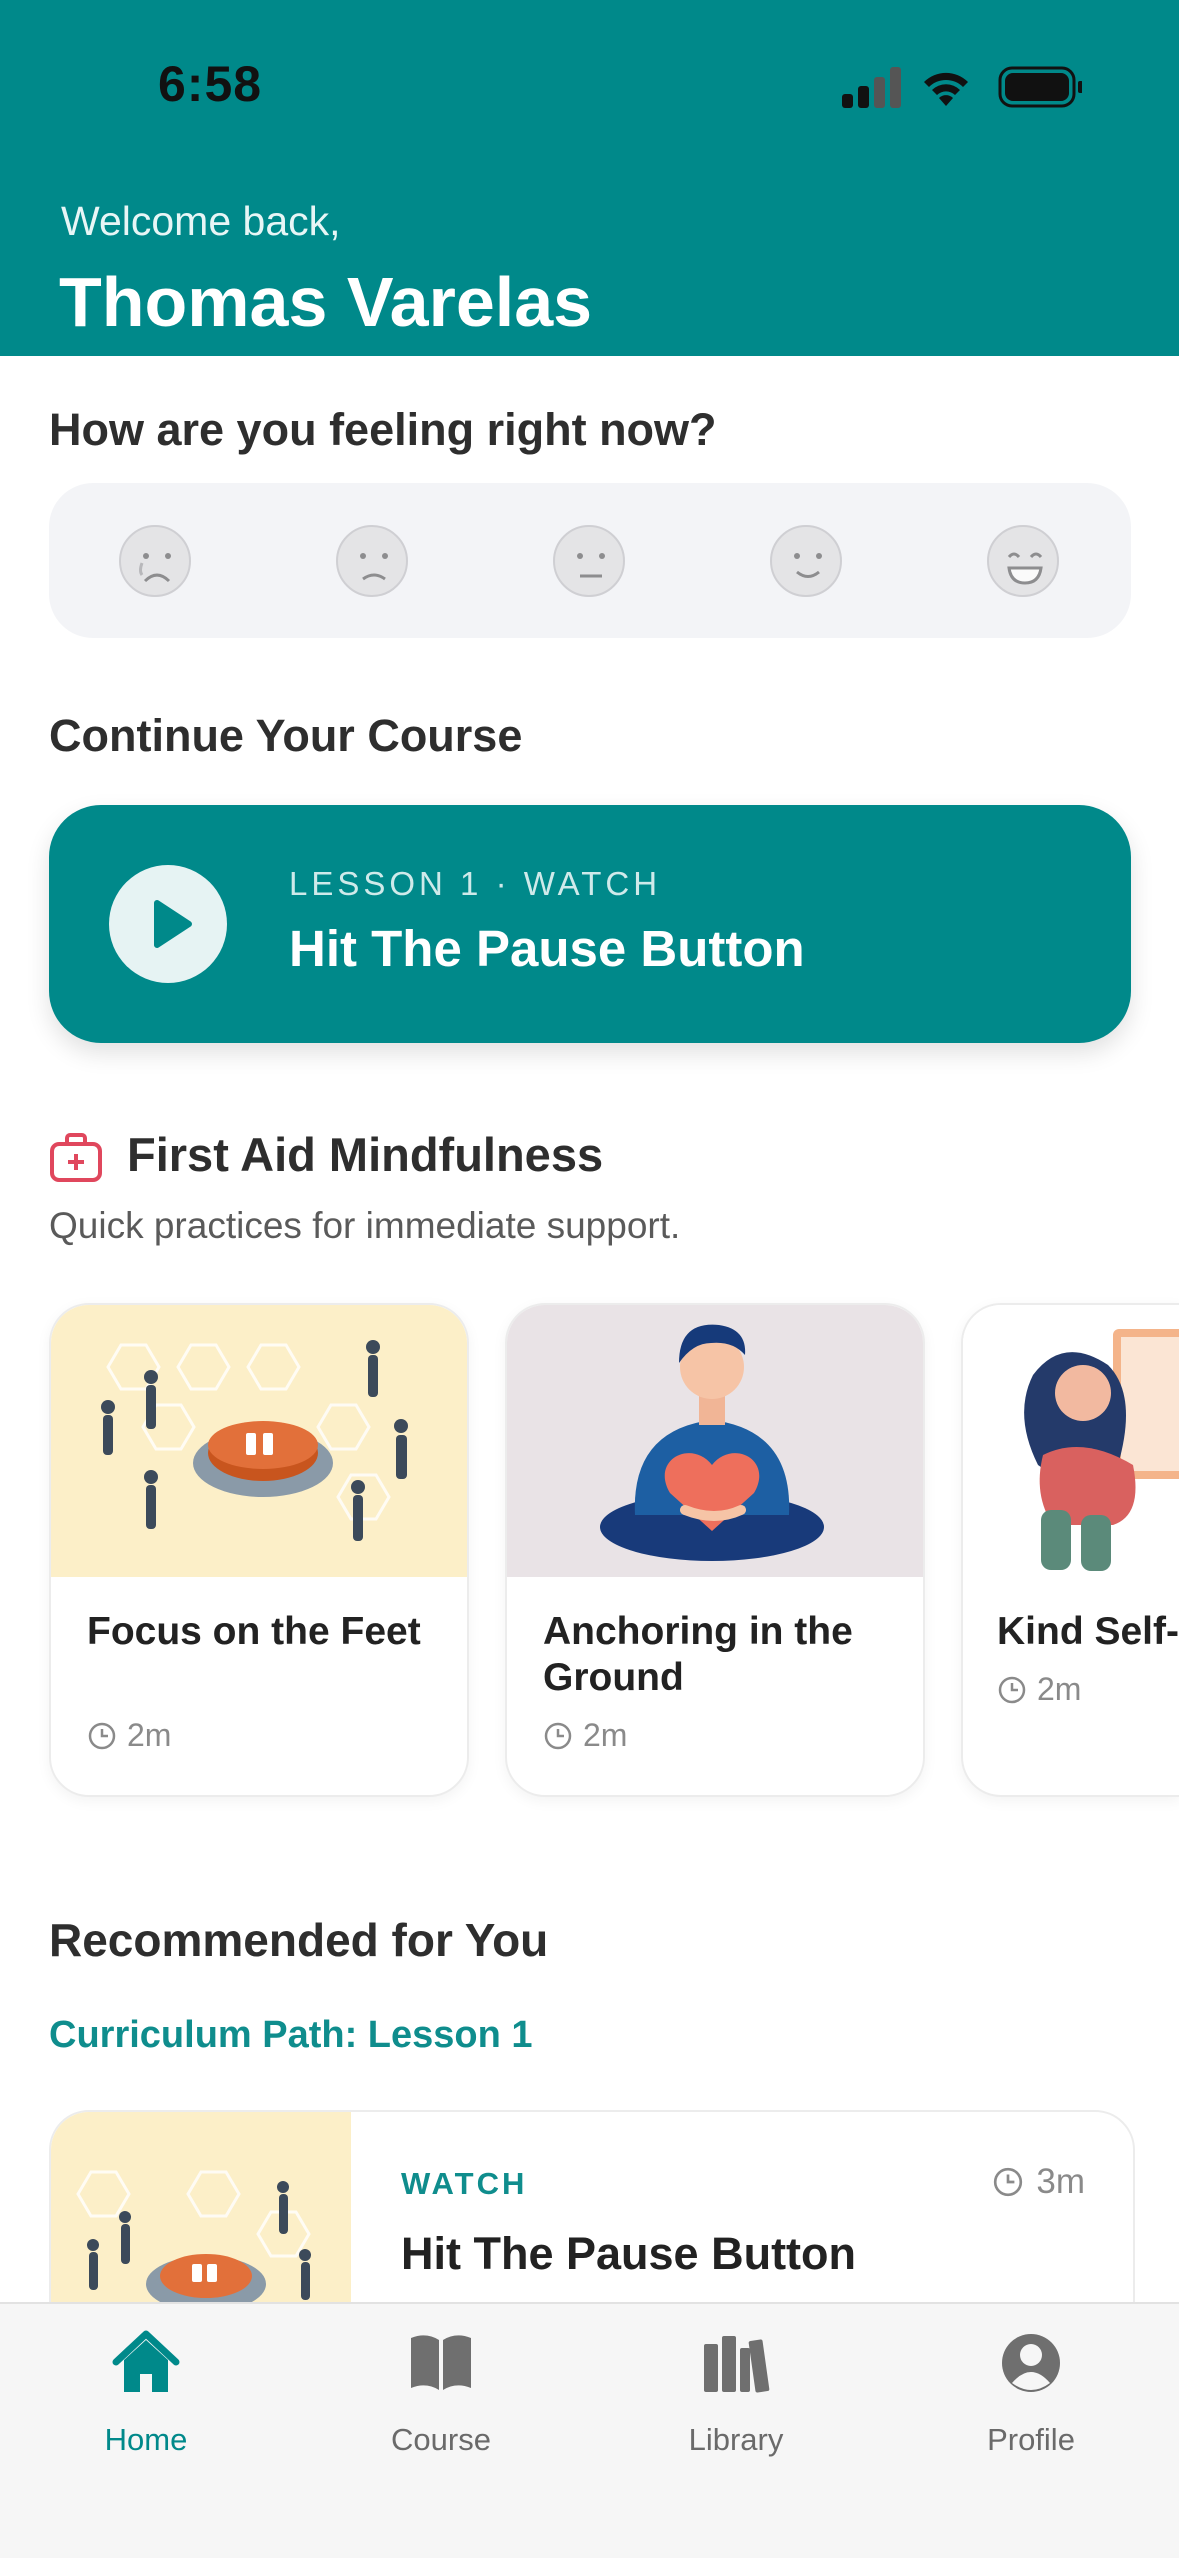 The image size is (1179, 2558). What do you see at coordinates (1071, 1441) in the screenshot?
I see `self-hug-illustration` at bounding box center [1071, 1441].